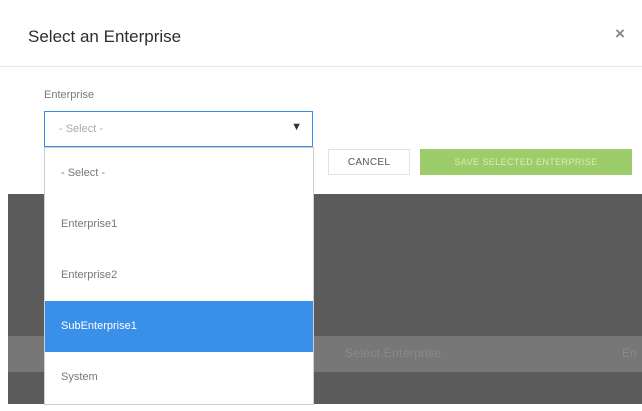 This screenshot has height=411, width=642. I want to click on enterprise-select-value: - Select -, so click(81, 129).